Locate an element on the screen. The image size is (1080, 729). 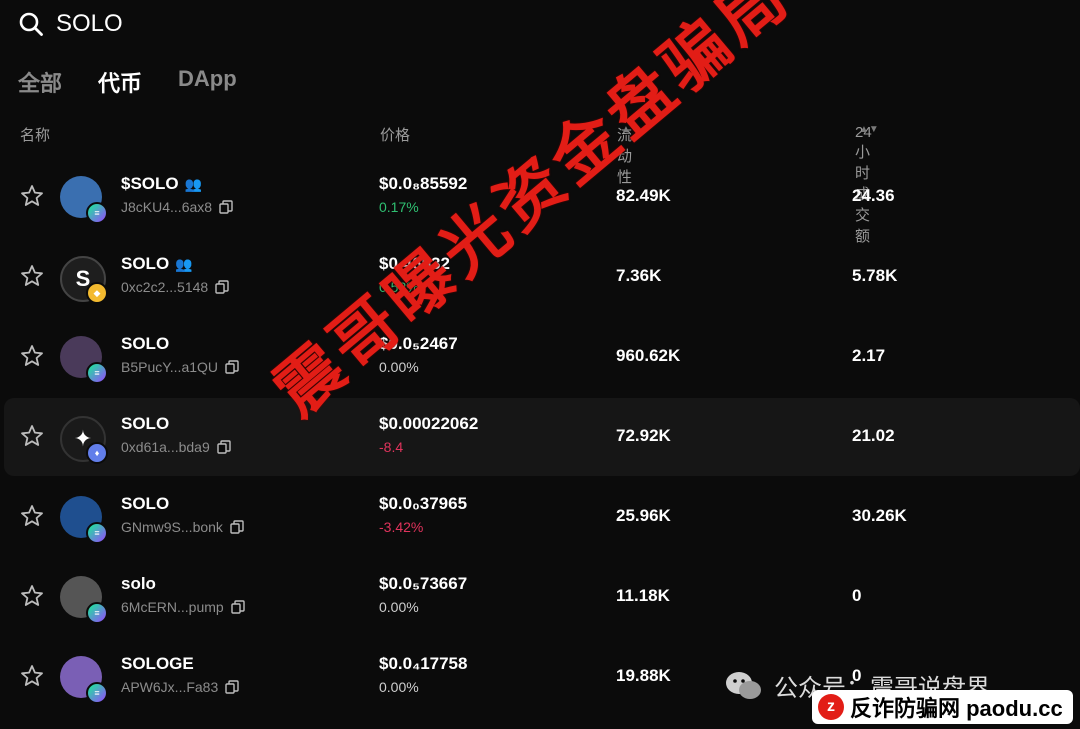
token-address-group: J8cKU4...6ax8 is located at coordinates (177, 207).